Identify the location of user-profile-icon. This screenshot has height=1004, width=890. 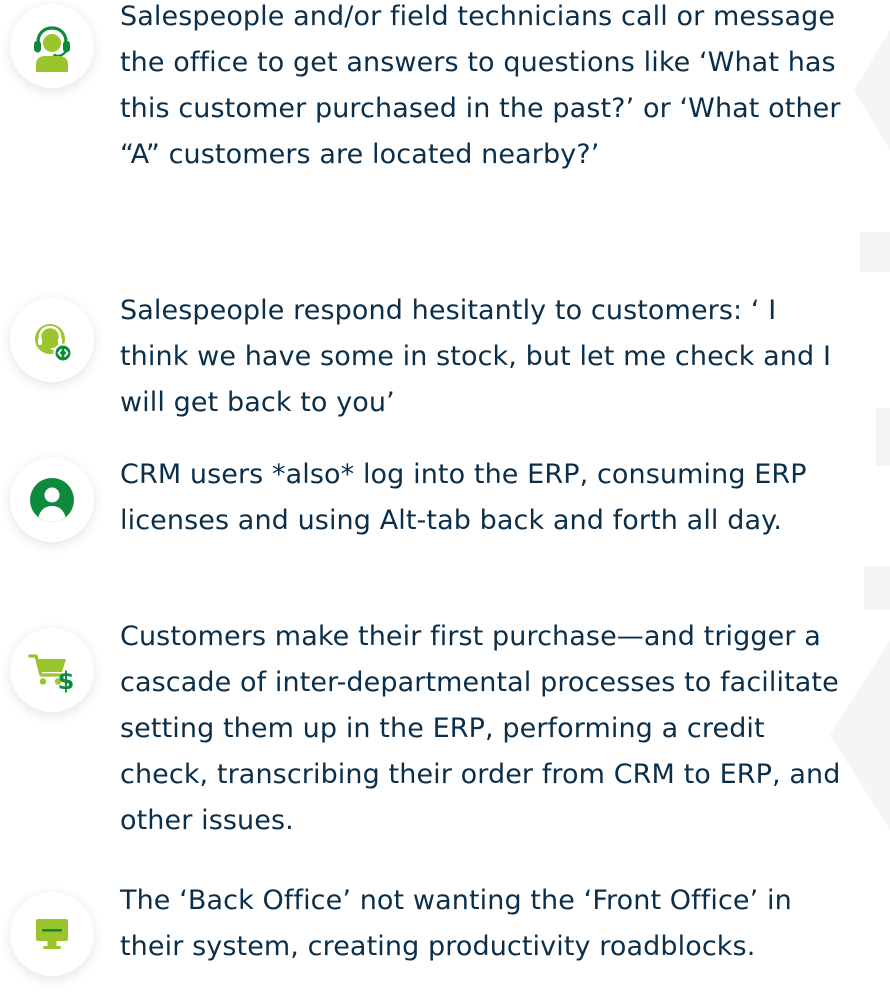
(52, 500).